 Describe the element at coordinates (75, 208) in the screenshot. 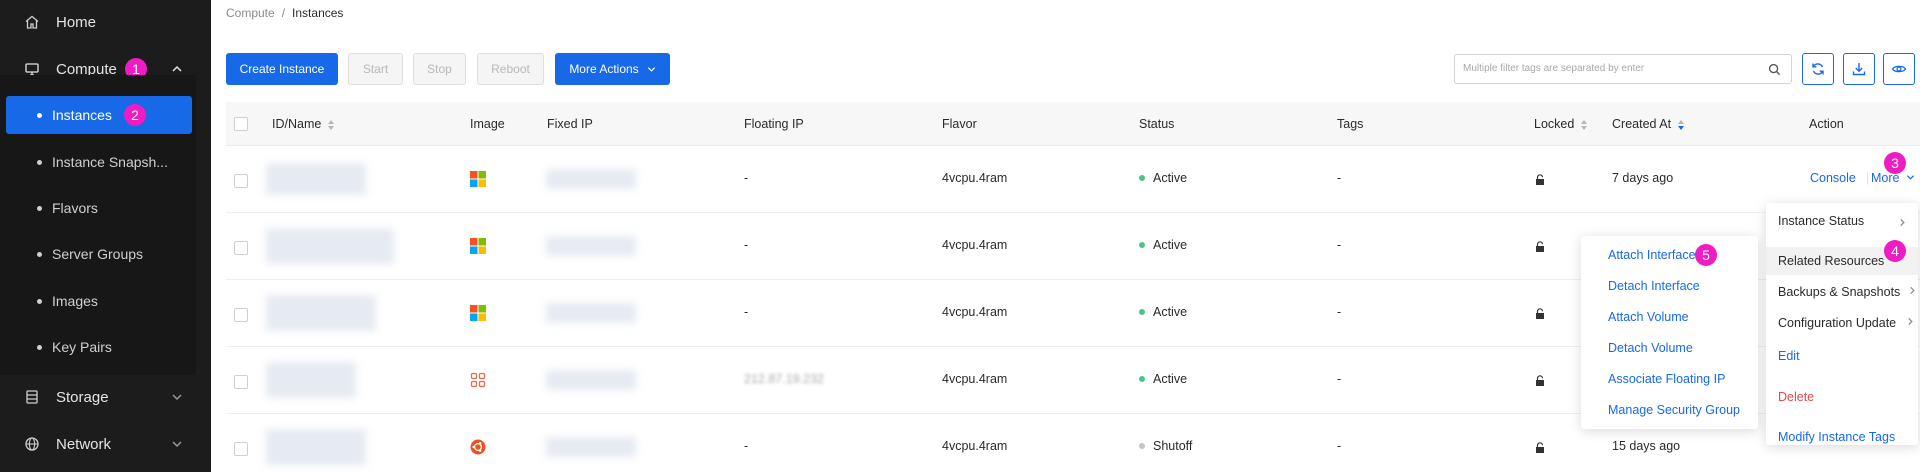

I see `sidebar-flavors-label: Flavors` at that location.